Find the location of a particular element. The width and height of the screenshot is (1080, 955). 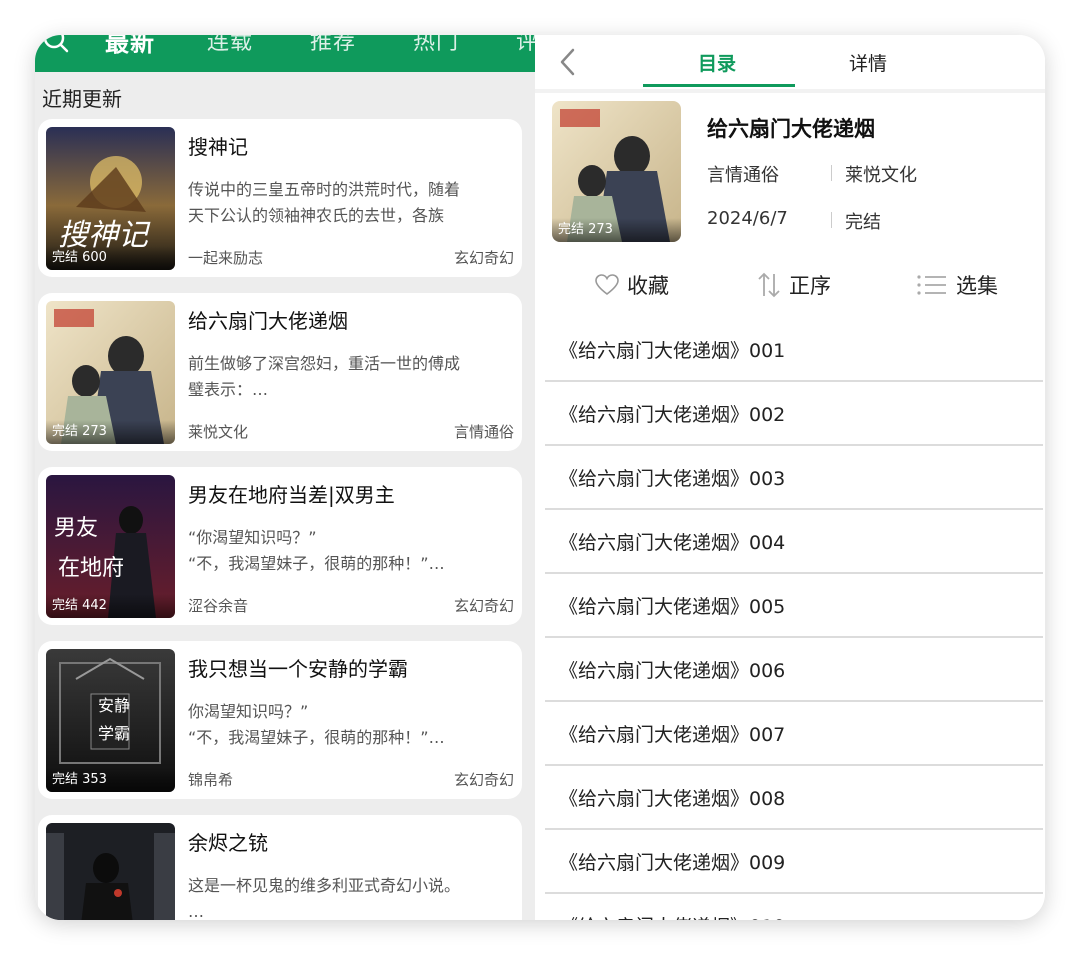

sort-arrows-icon is located at coordinates (769, 285).